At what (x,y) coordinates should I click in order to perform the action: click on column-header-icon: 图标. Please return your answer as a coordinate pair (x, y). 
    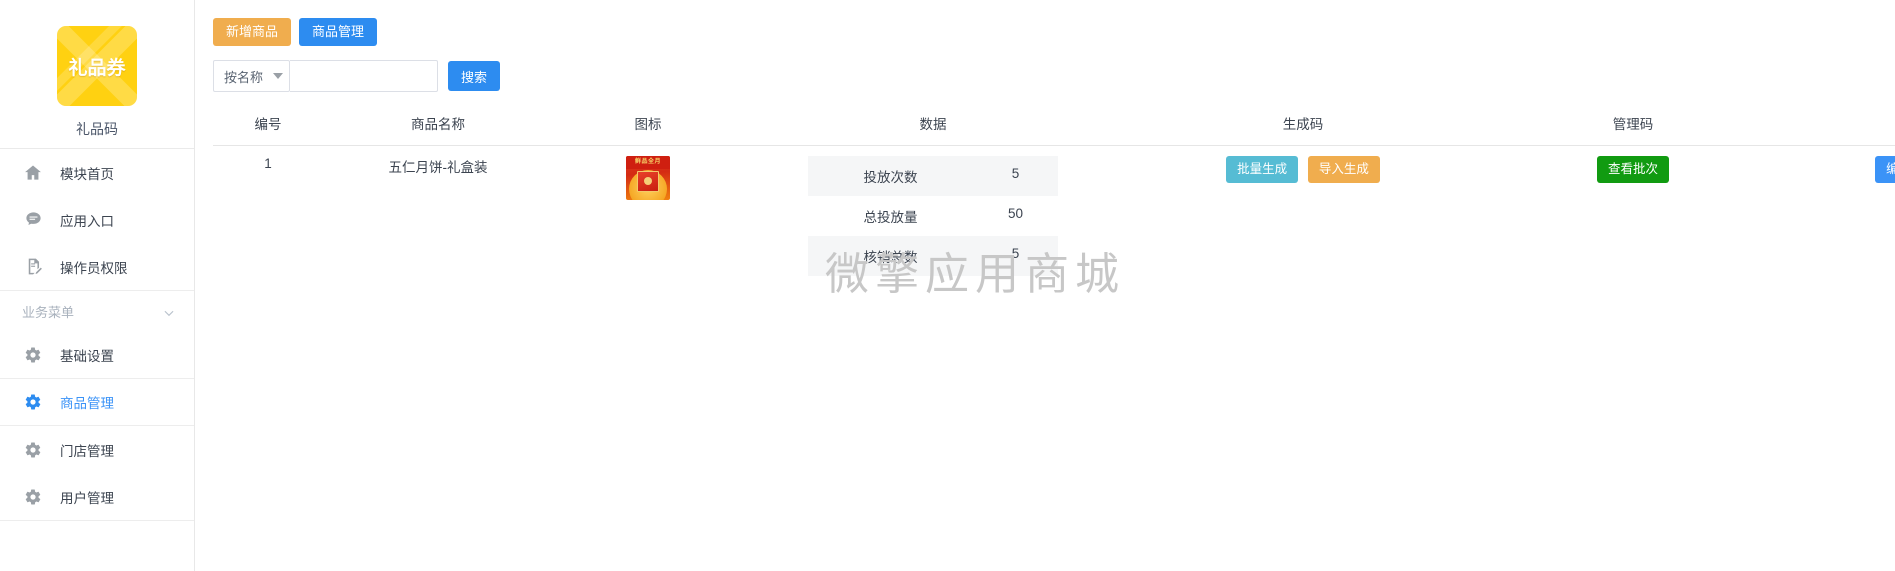
    Looking at the image, I should click on (648, 125).